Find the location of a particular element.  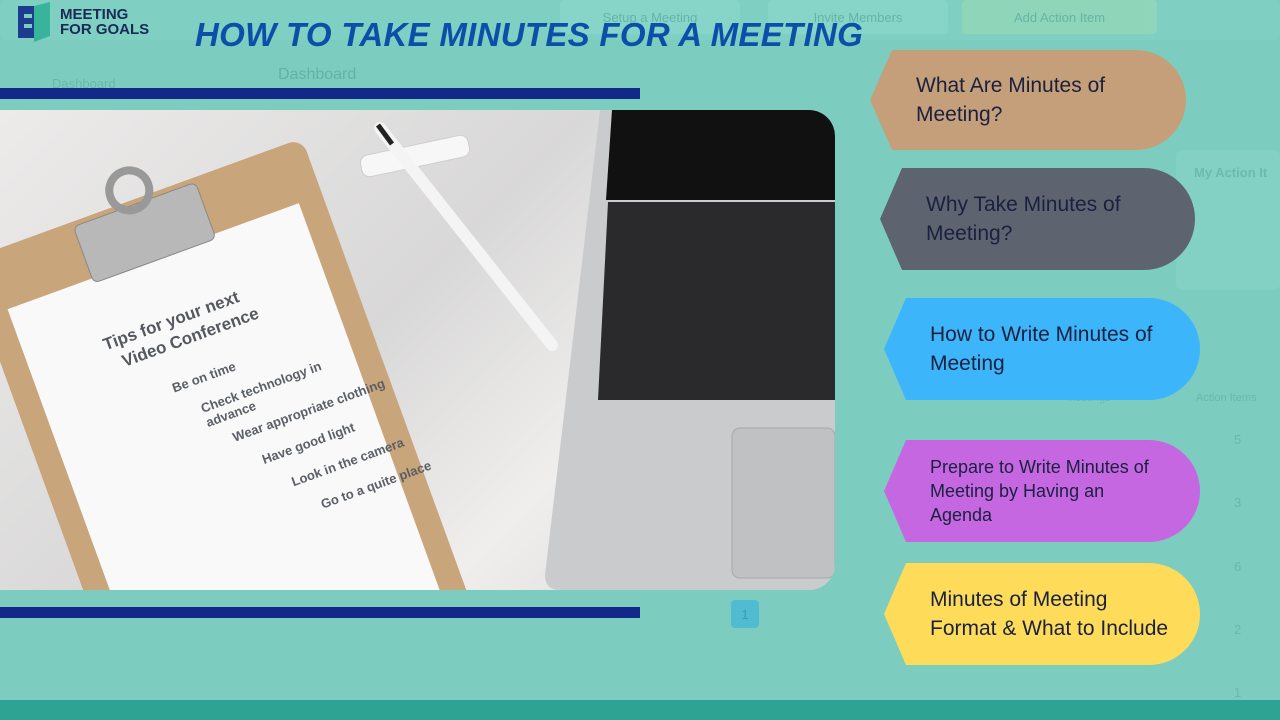

logo: MEETING FOR GOALS is located at coordinates (82, 22).